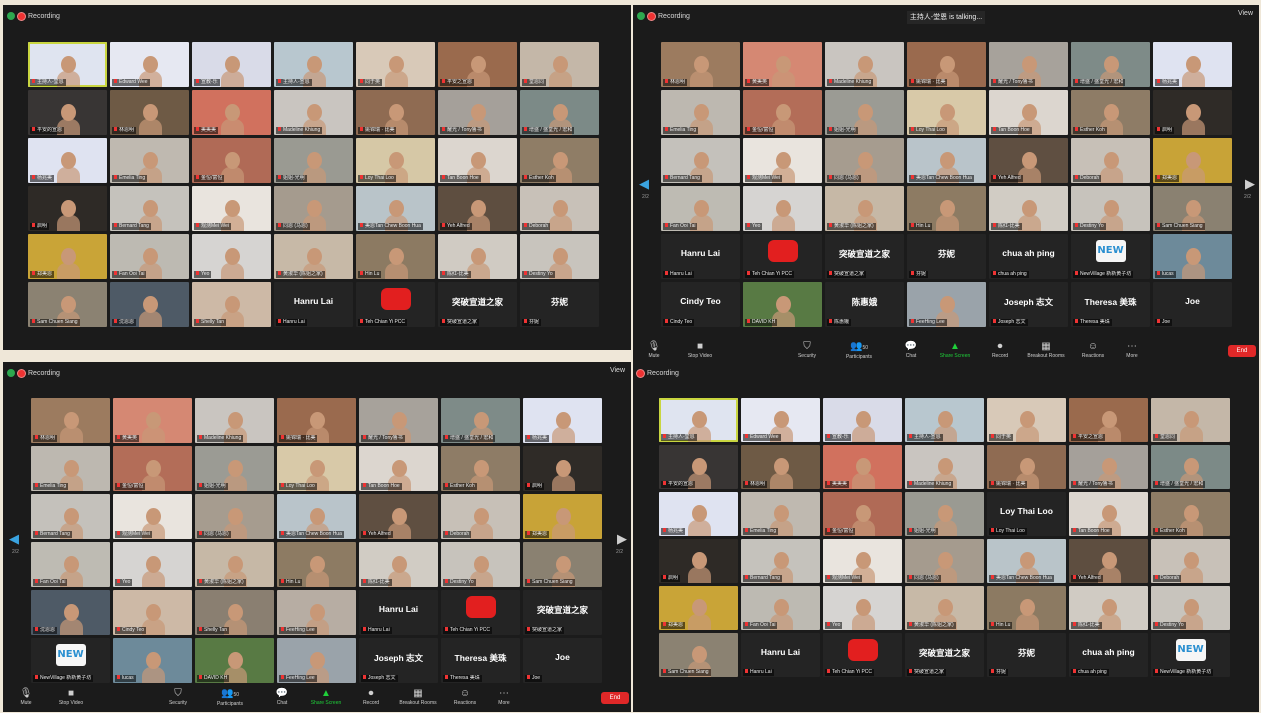 This screenshot has width=1261, height=713. I want to click on participant-tile: 宣教-乐, so click(231, 64).